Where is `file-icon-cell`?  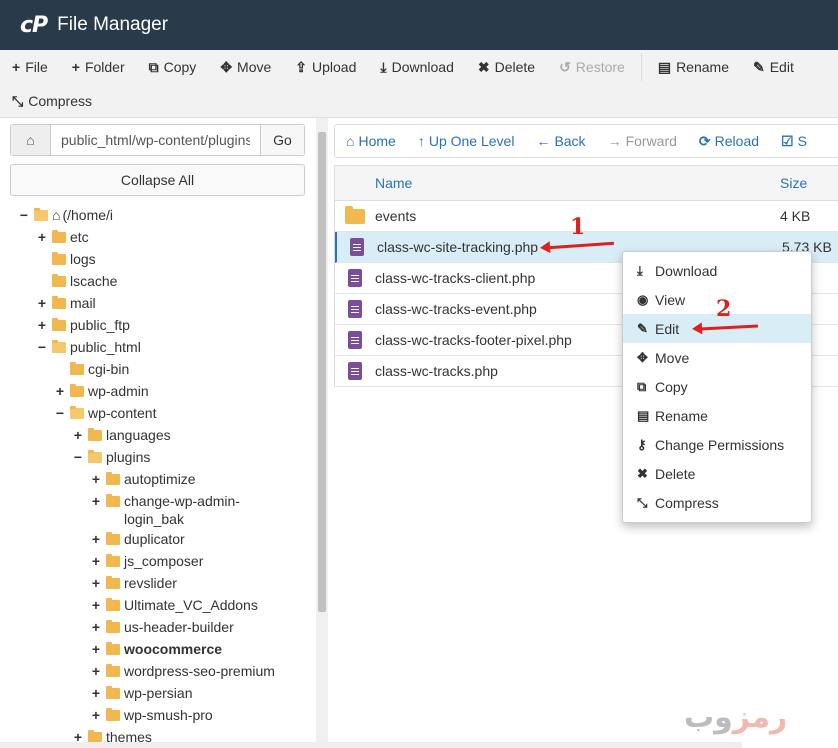
file-icon-cell is located at coordinates (355, 340).